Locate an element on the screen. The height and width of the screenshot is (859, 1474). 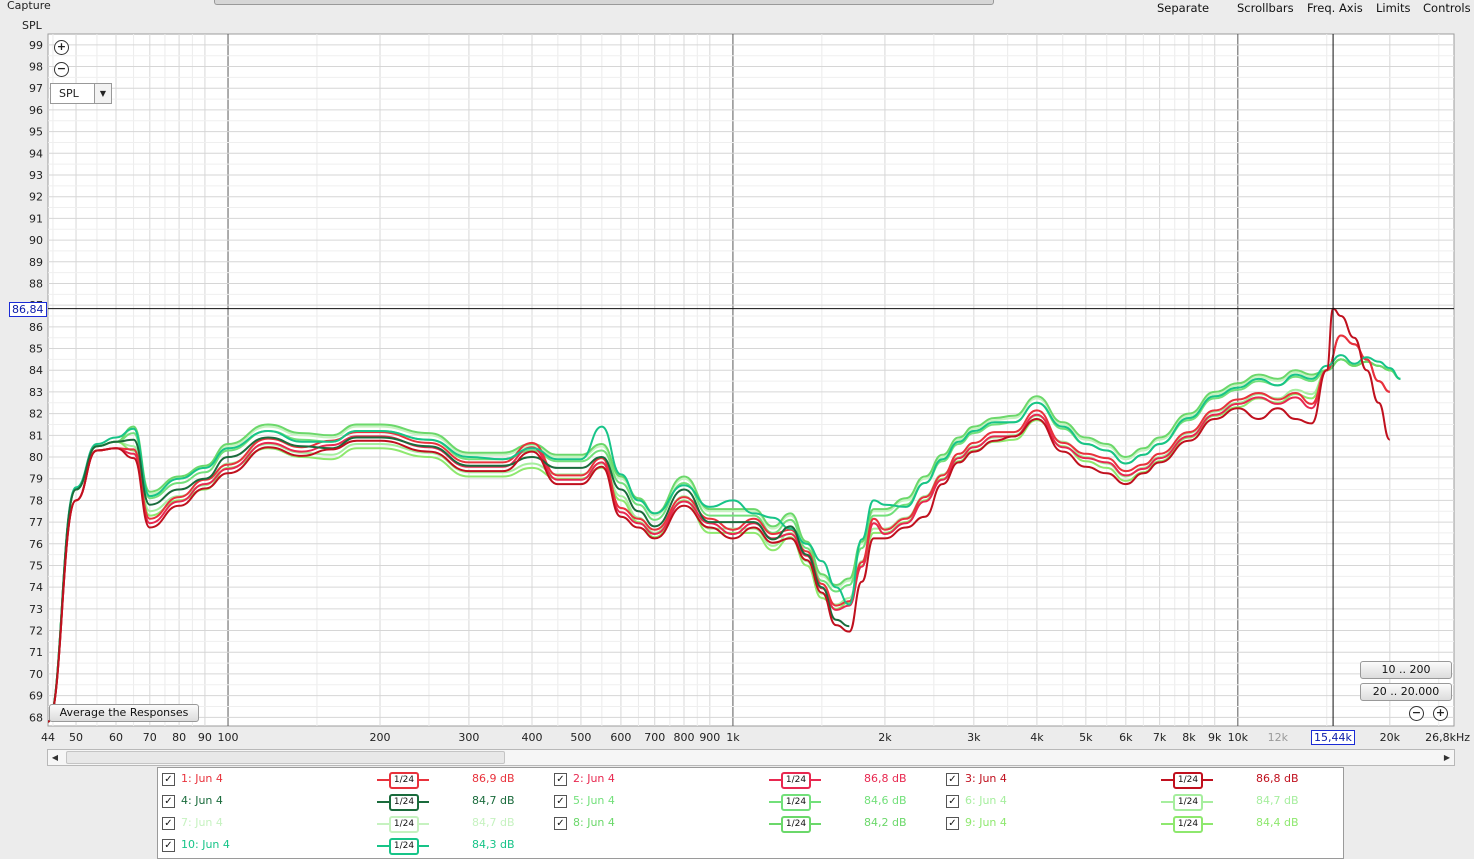
x-tick-label: 700 is located at coordinates (654, 737).